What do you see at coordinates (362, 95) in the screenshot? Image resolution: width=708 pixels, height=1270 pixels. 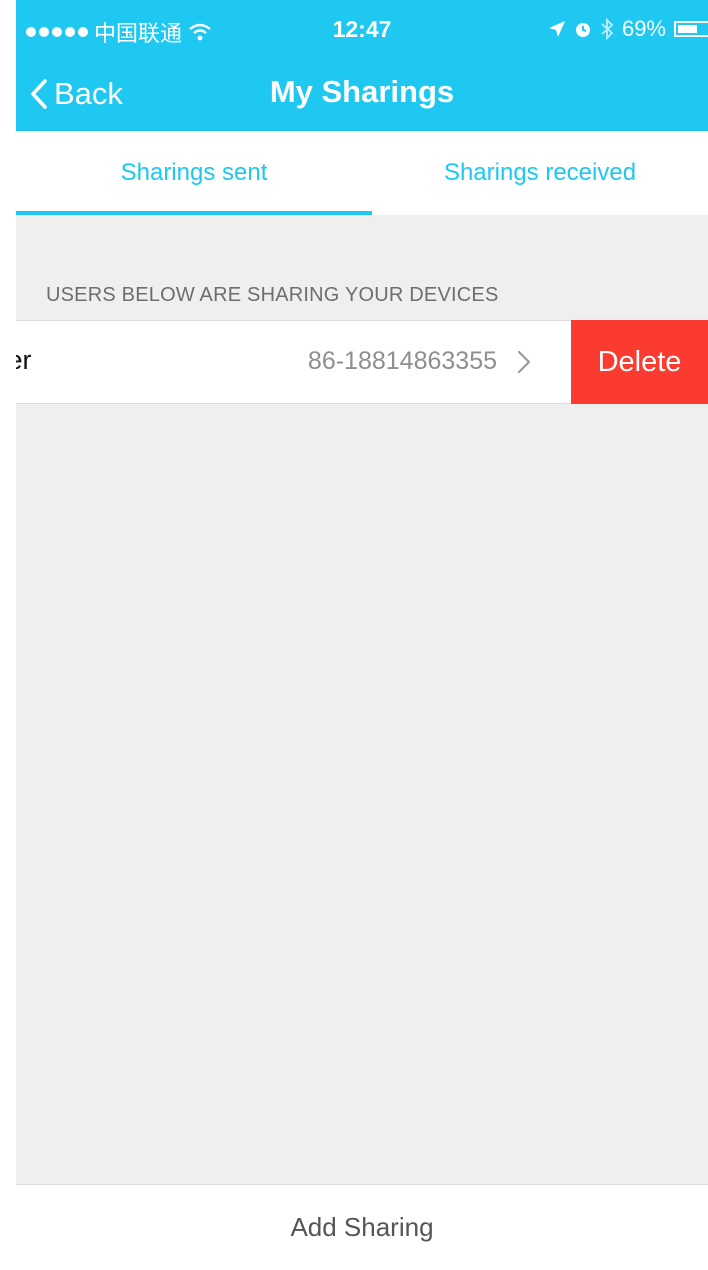 I see `nav-bar: Back My Sharings` at bounding box center [362, 95].